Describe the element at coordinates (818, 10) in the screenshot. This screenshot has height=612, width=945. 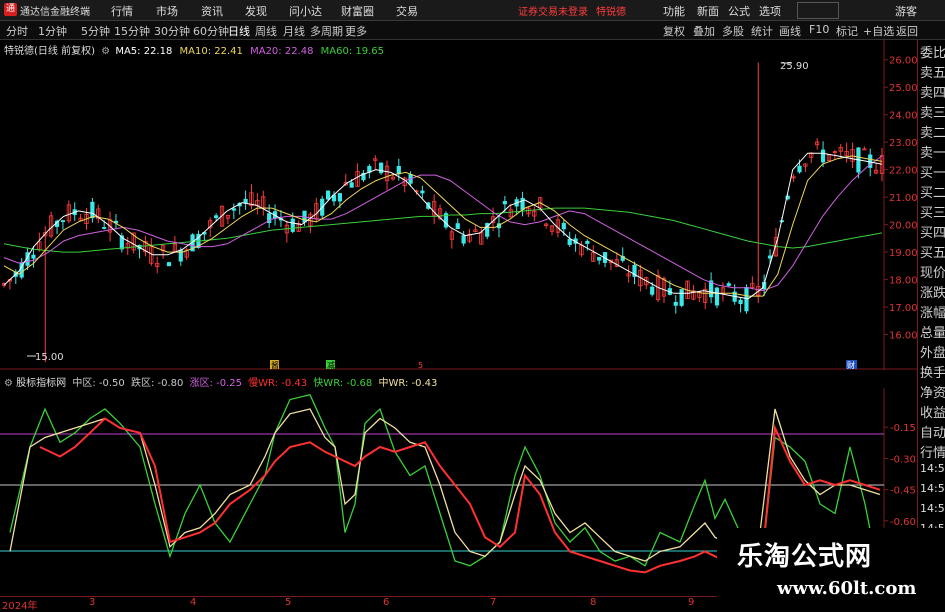
I see `window-controls` at that location.